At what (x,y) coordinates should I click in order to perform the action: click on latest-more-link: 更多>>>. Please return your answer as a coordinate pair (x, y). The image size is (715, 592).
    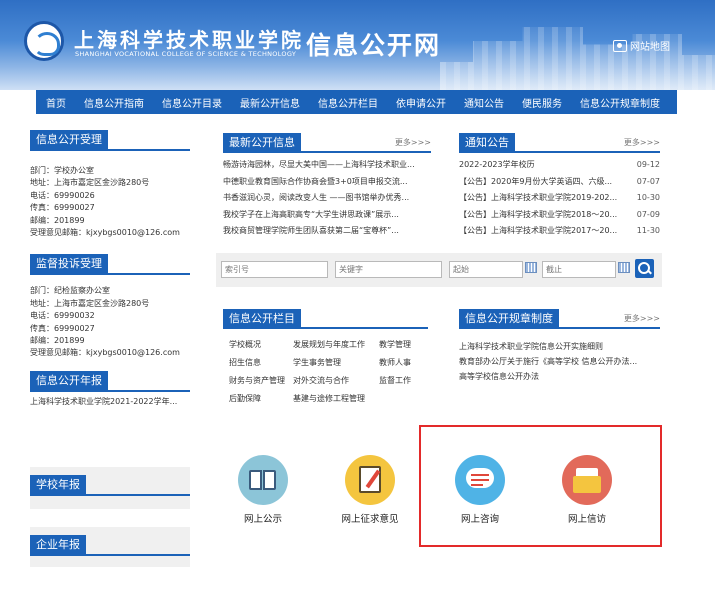
    Looking at the image, I should click on (413, 142).